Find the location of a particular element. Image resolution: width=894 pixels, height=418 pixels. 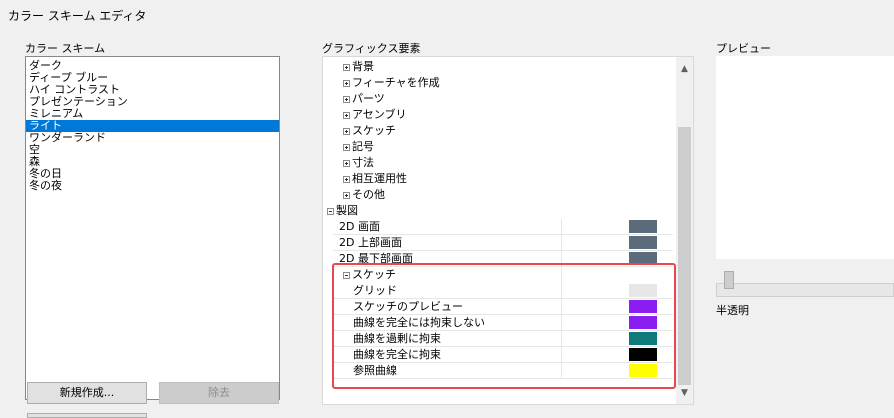

tree-node: 2D 上部画面 is located at coordinates (370, 243).